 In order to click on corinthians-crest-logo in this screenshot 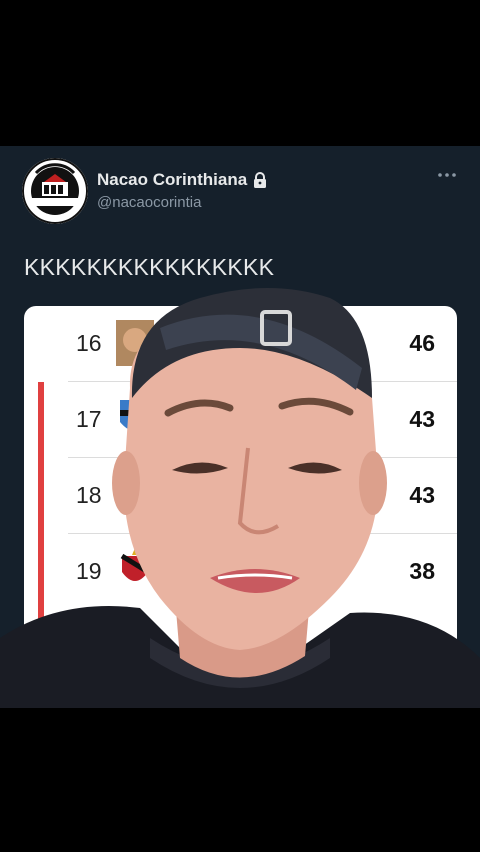, I will do `click(55, 191)`.